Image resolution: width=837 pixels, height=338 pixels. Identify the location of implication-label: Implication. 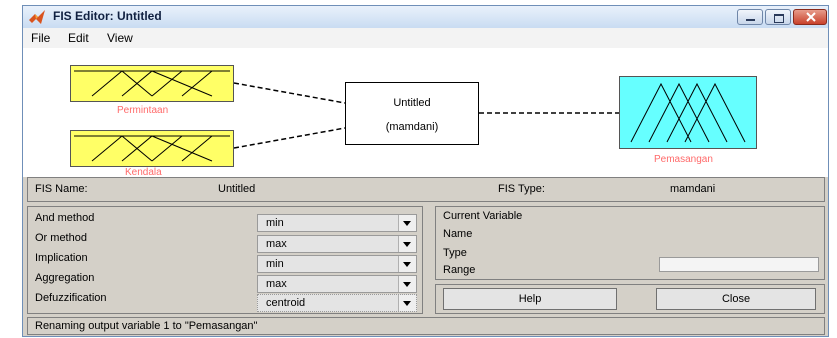
(61, 258).